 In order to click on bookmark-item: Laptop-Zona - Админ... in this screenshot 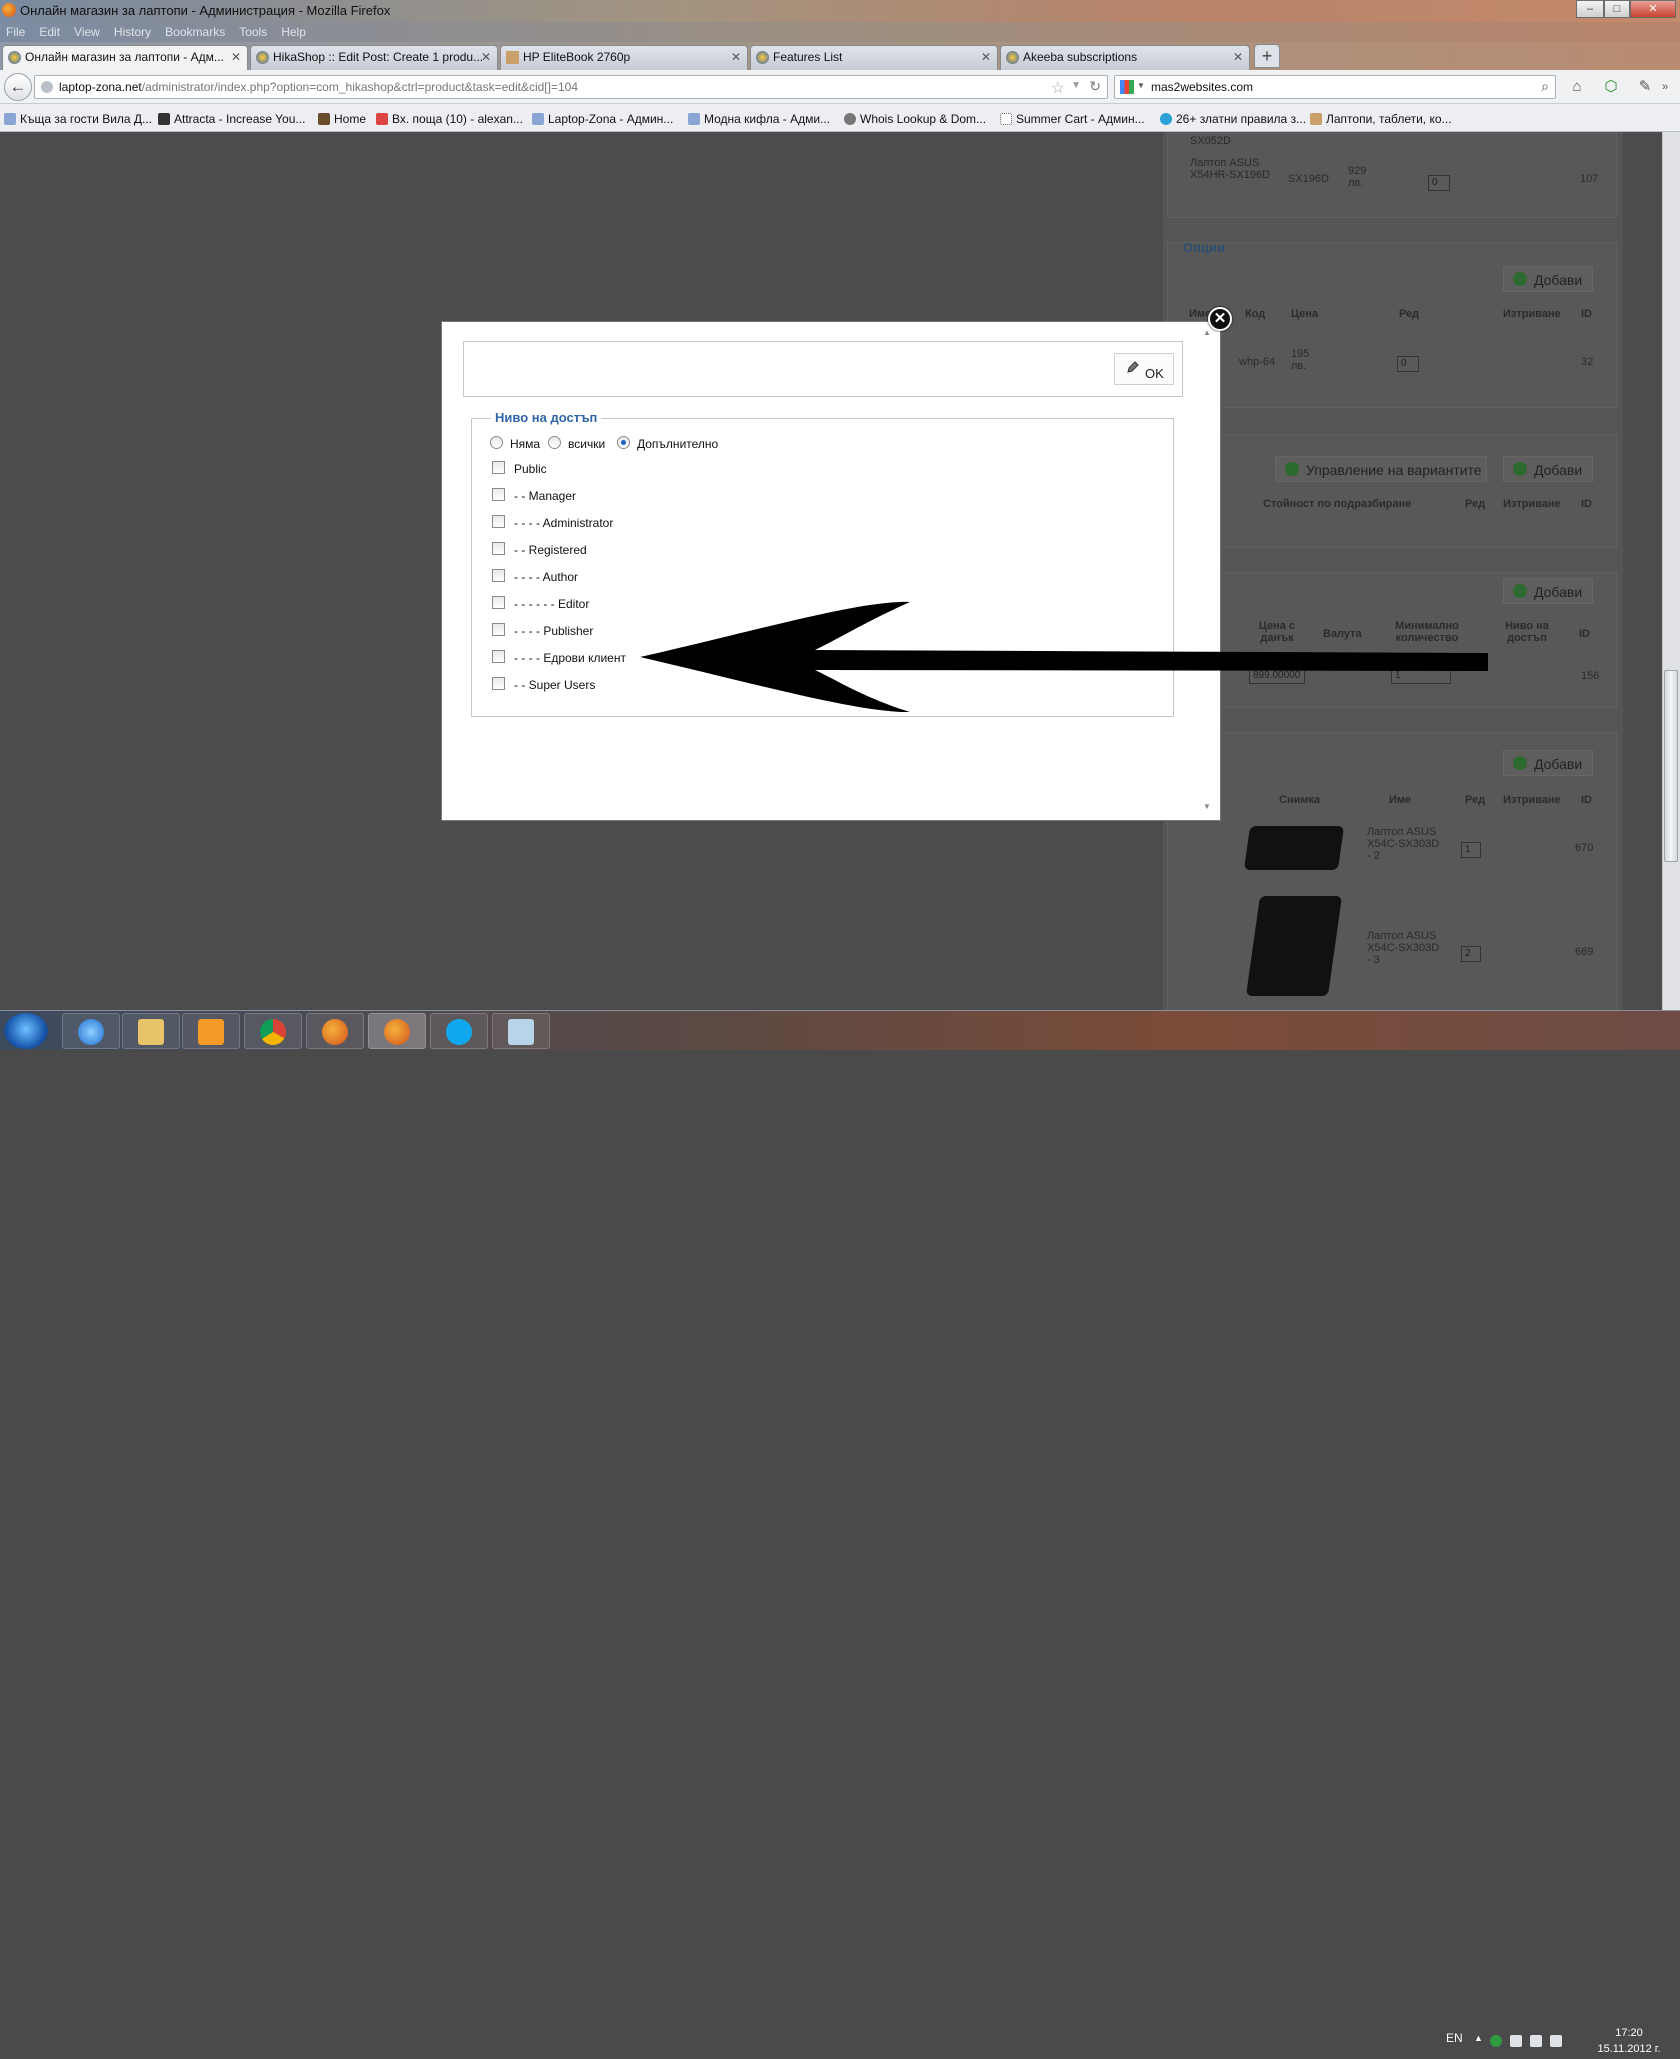, I will do `click(602, 119)`.